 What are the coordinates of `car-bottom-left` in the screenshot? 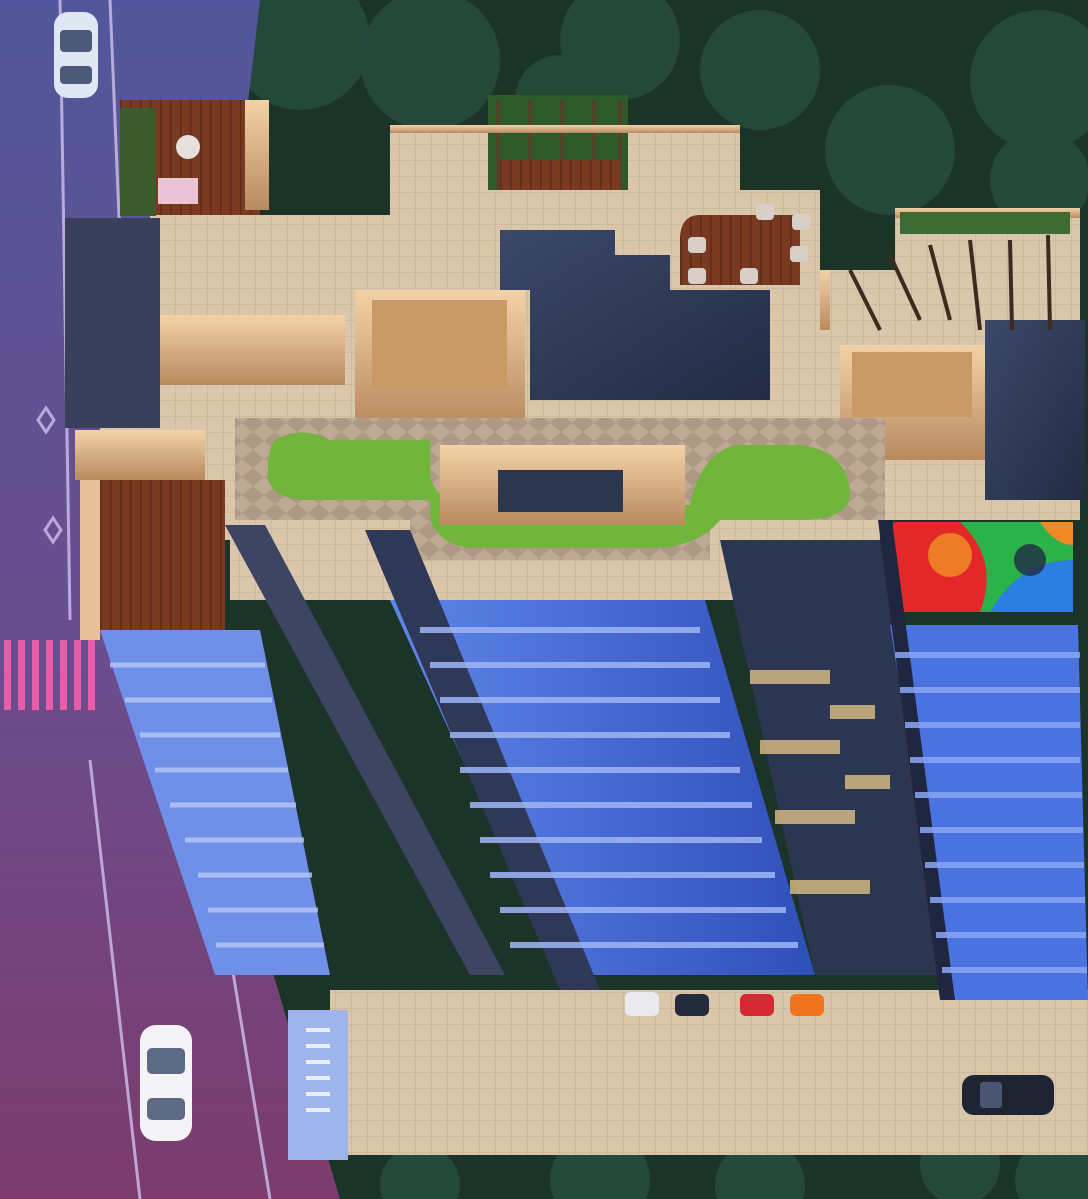 It's located at (166, 1083).